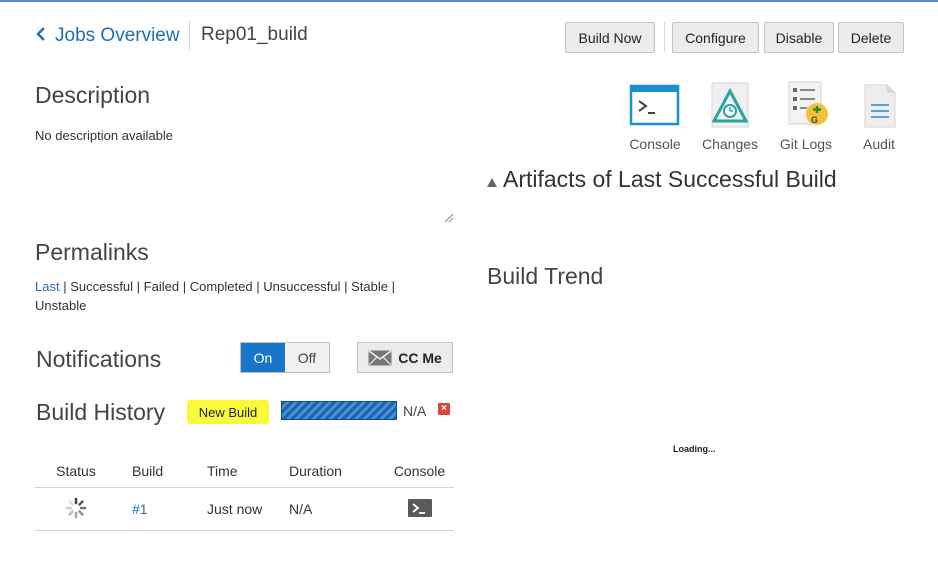  Describe the element at coordinates (263, 357) in the screenshot. I see `notifications-on-button: On` at that location.